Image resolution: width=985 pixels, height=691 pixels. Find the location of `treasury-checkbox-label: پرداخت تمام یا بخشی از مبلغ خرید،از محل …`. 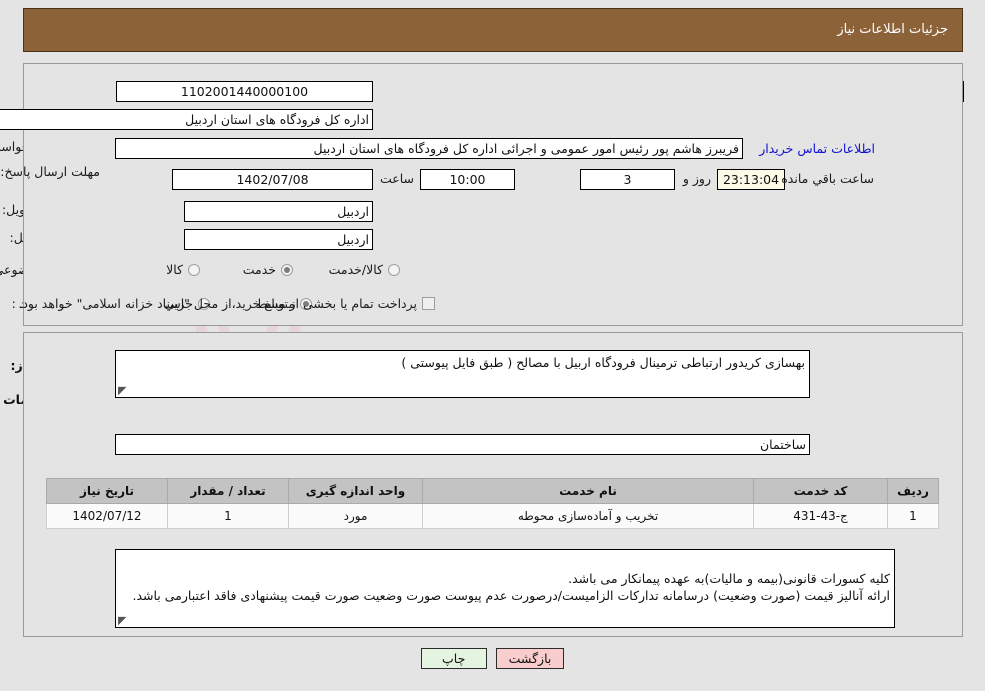

treasury-checkbox-label: پرداخت تمام یا بخشی از مبلغ خرید،از محل … is located at coordinates (217, 303).